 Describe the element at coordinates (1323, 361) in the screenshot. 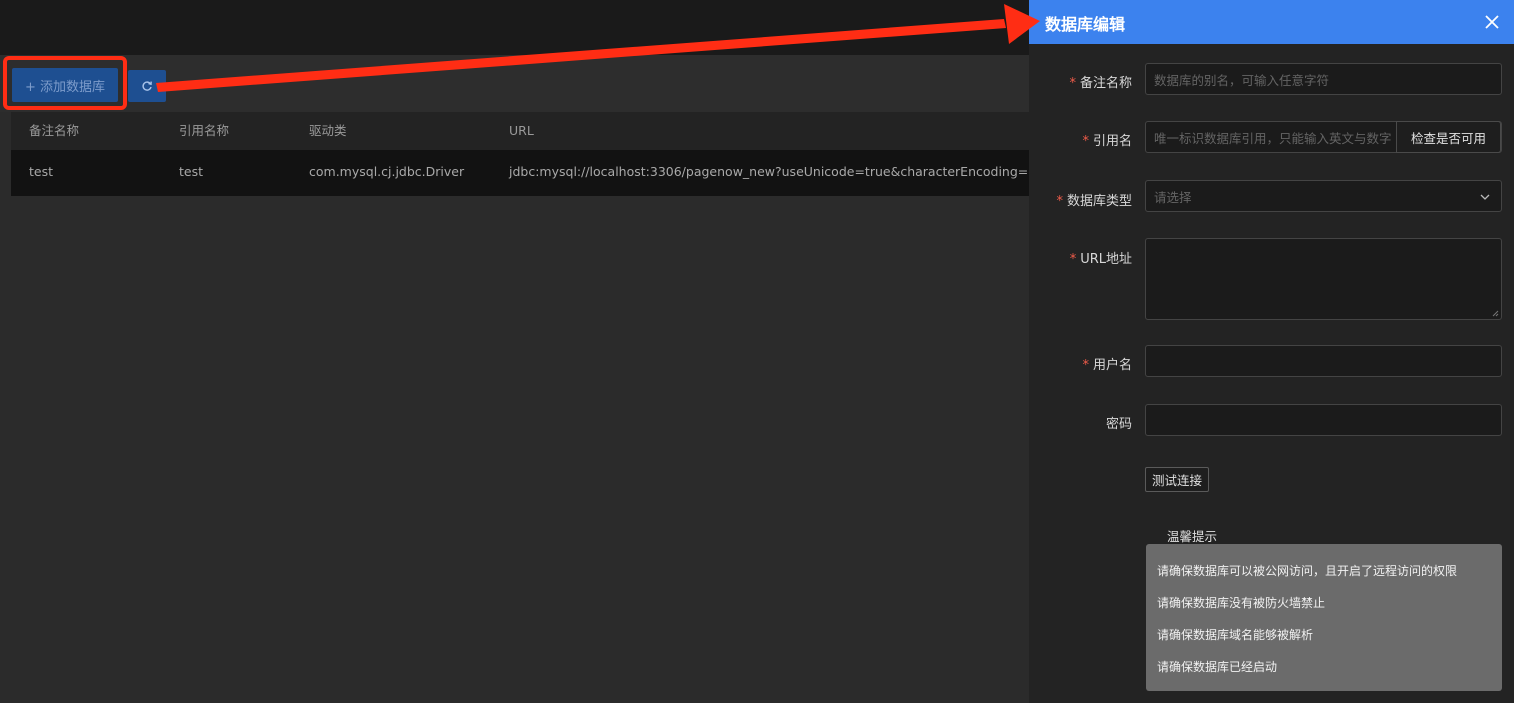

I see `username-input` at that location.